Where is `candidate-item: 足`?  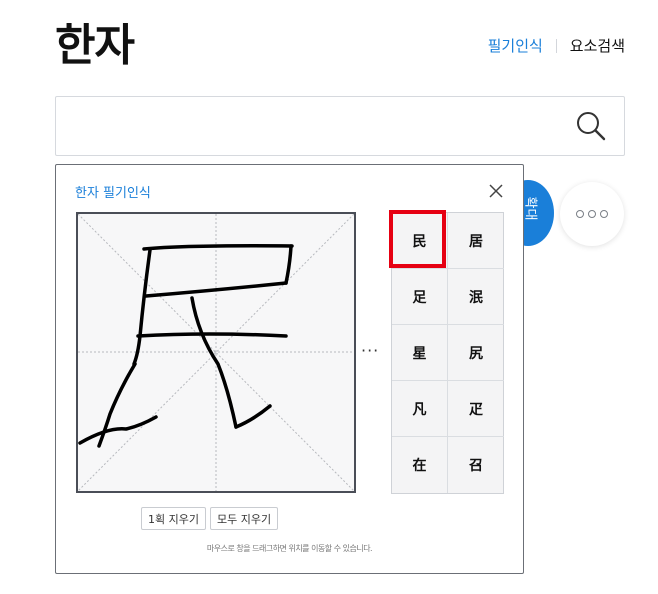
candidate-item: 足 is located at coordinates (420, 297).